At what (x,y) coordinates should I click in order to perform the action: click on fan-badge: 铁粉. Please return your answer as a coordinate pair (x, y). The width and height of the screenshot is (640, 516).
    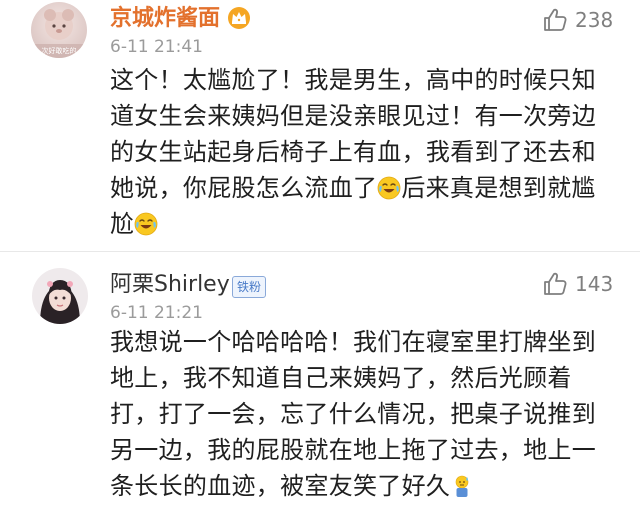
    Looking at the image, I should click on (249, 287).